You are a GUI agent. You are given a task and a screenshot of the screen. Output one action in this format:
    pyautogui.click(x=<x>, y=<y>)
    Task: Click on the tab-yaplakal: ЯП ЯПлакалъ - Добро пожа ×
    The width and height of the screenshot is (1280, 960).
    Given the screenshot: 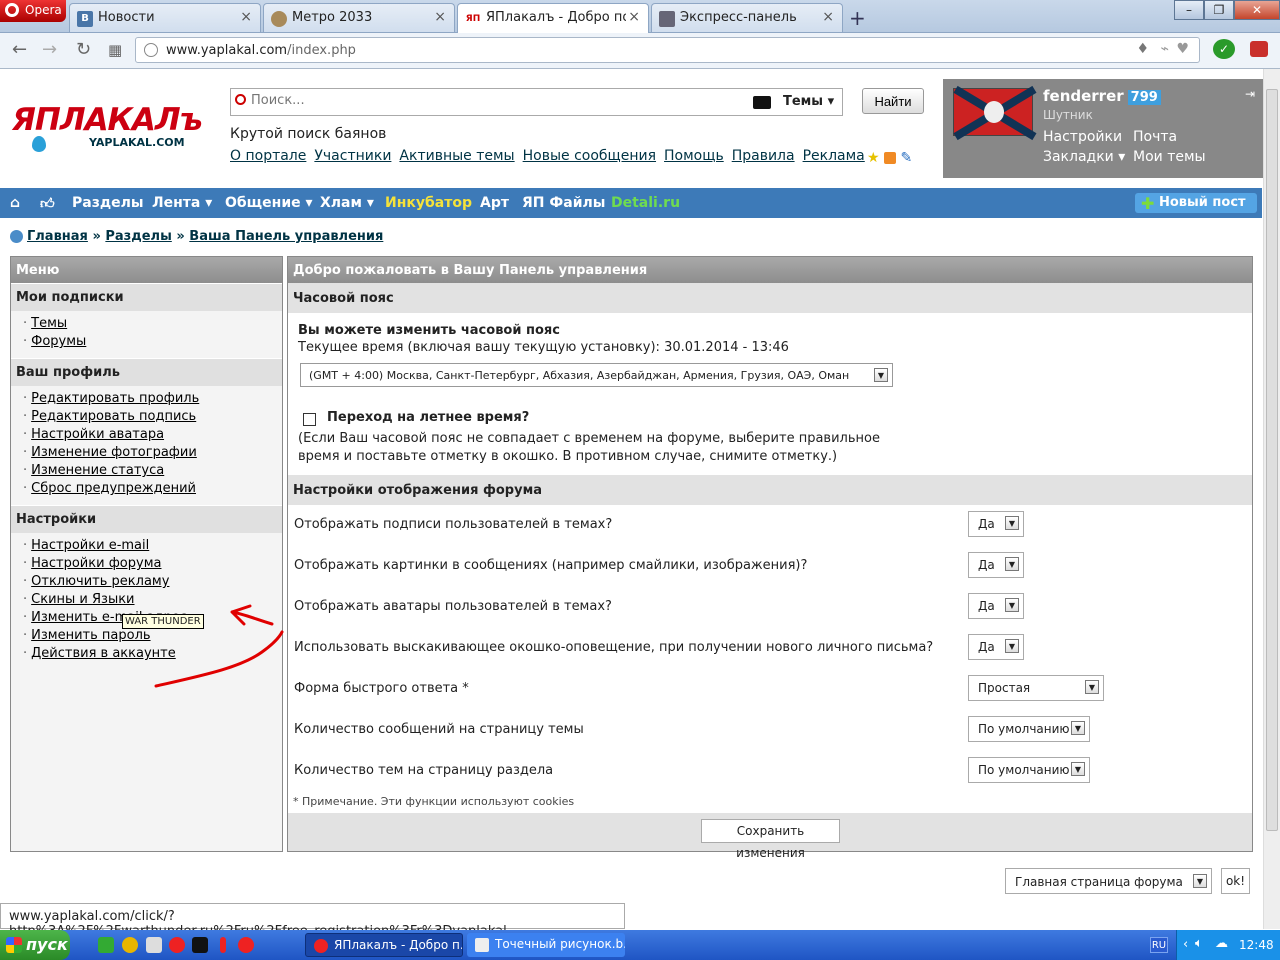 What is the action you would take?
    pyautogui.click(x=553, y=18)
    